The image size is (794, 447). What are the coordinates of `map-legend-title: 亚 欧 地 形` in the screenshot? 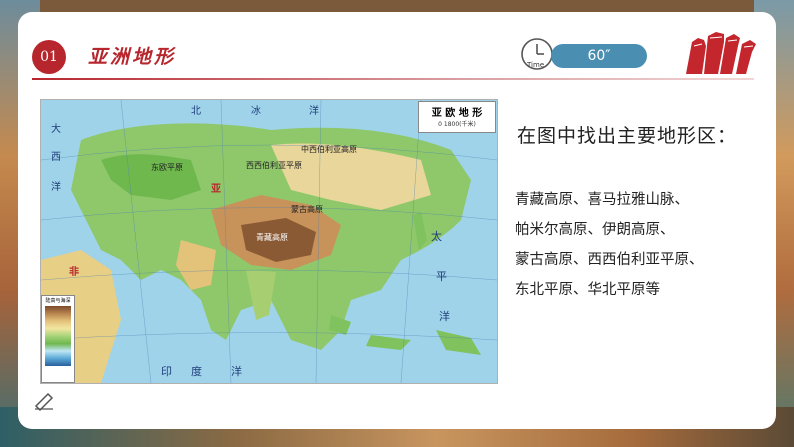 It's located at (457, 113).